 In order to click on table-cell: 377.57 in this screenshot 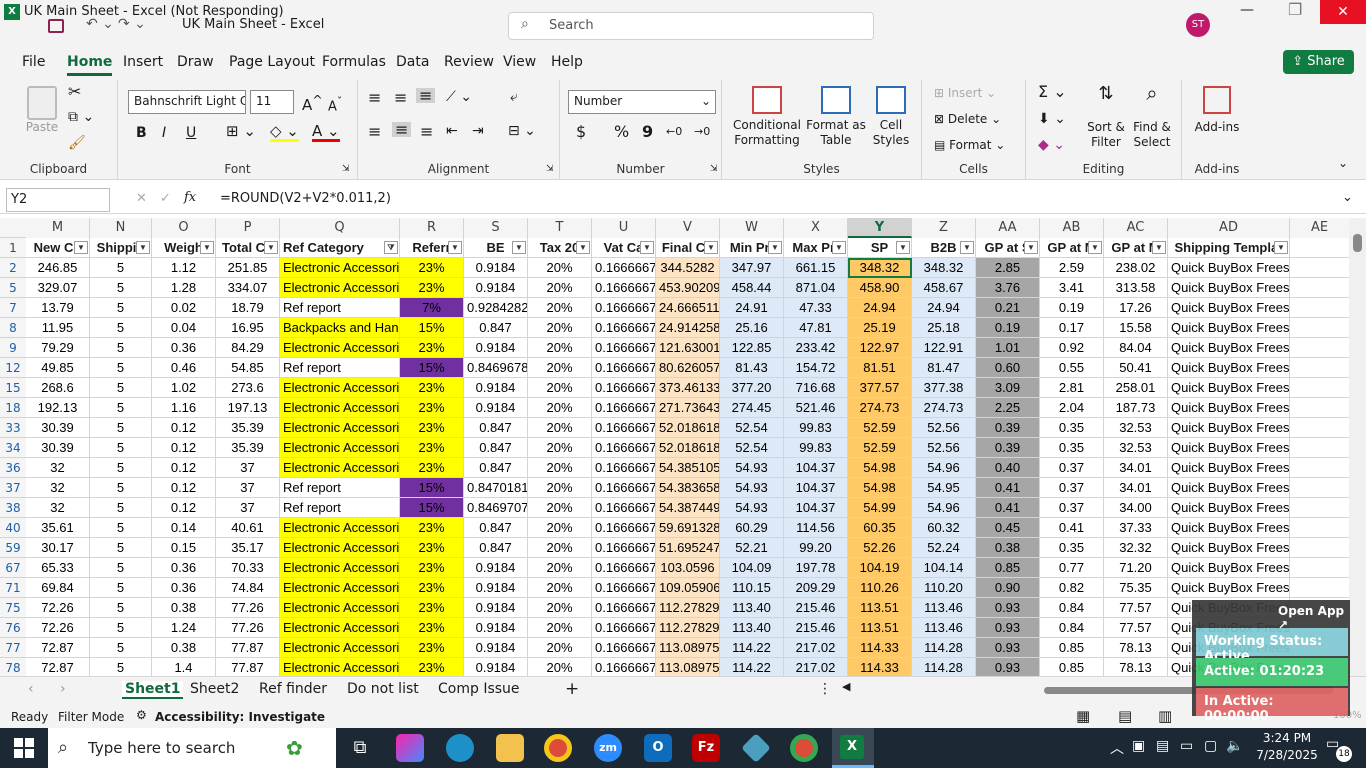, I will do `click(880, 388)`.